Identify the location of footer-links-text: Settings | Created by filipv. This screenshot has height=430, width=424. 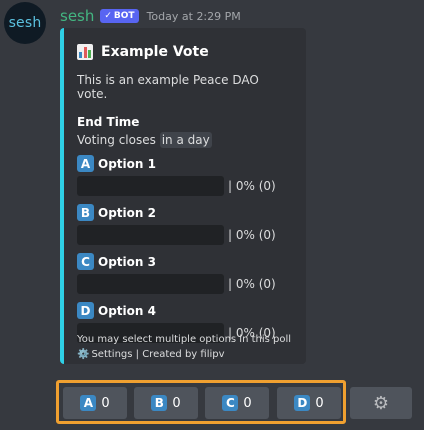
(158, 354).